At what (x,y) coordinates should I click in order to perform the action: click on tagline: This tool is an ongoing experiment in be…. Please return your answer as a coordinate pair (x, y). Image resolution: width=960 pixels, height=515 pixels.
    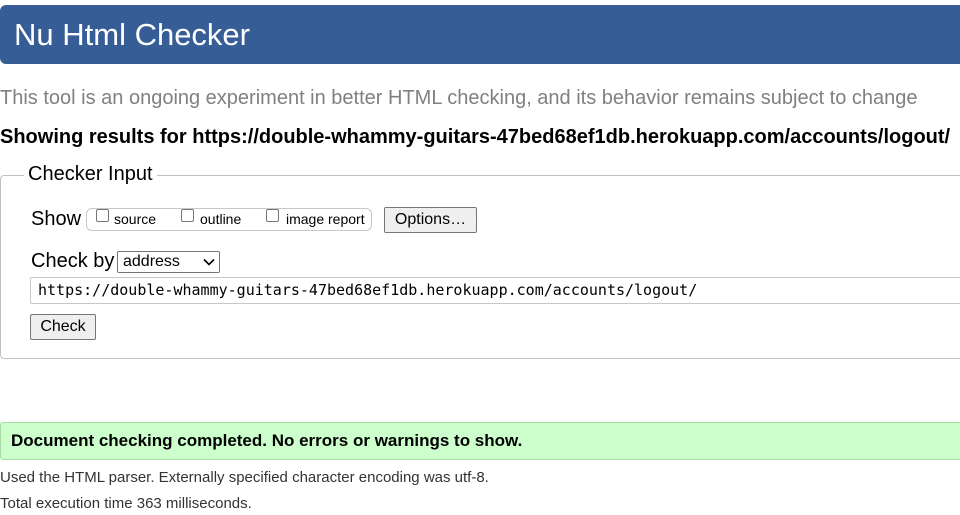
    Looking at the image, I should click on (459, 98).